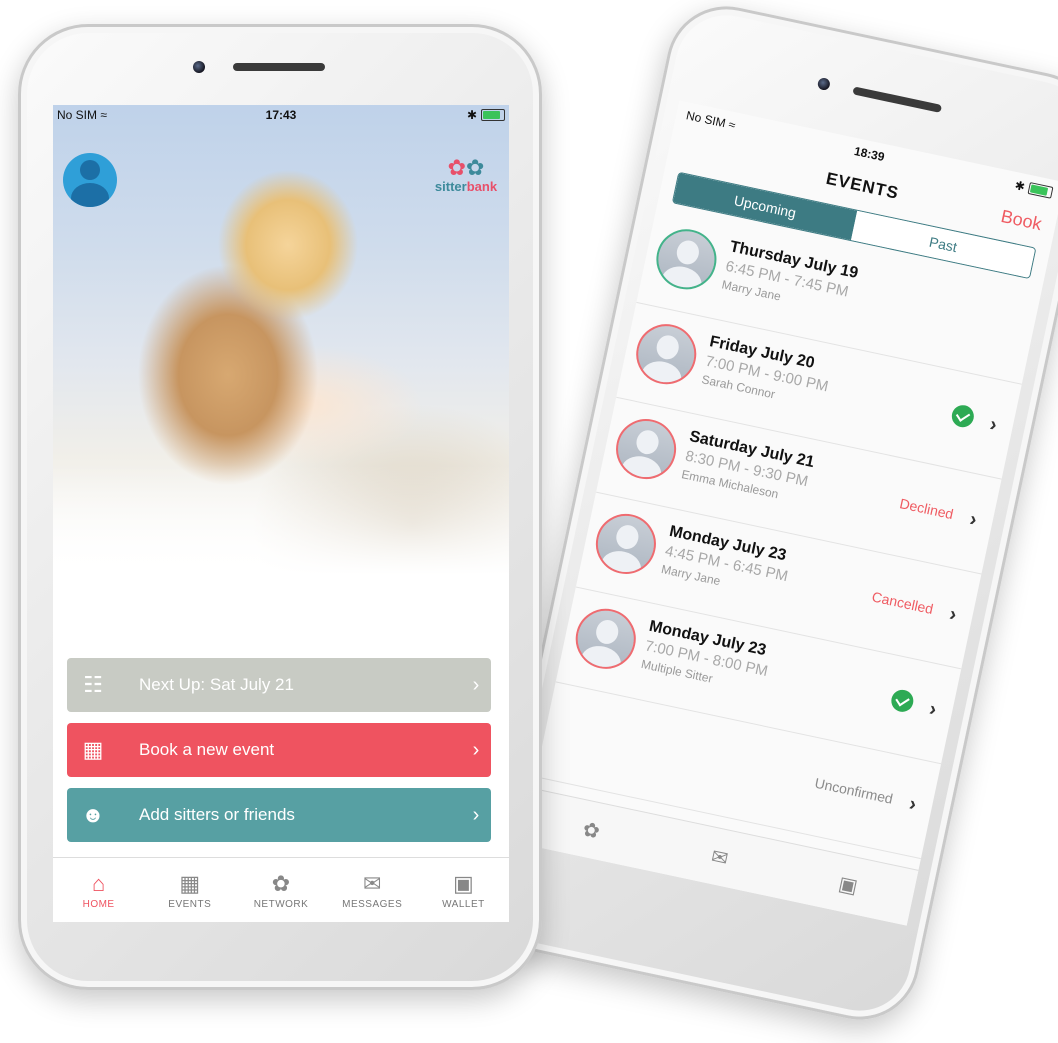 Image resolution: width=1058 pixels, height=1043 pixels. What do you see at coordinates (98, 883) in the screenshot?
I see `home-icon: ⌂` at bounding box center [98, 883].